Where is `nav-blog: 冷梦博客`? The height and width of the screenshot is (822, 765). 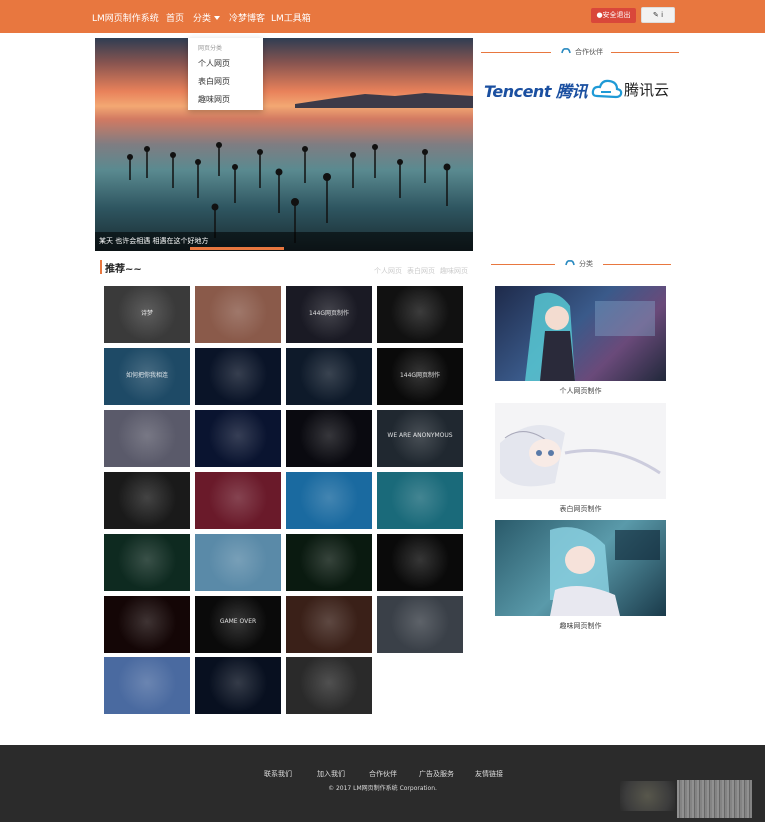
nav-blog: 冷梦博客 is located at coordinates (247, 17).